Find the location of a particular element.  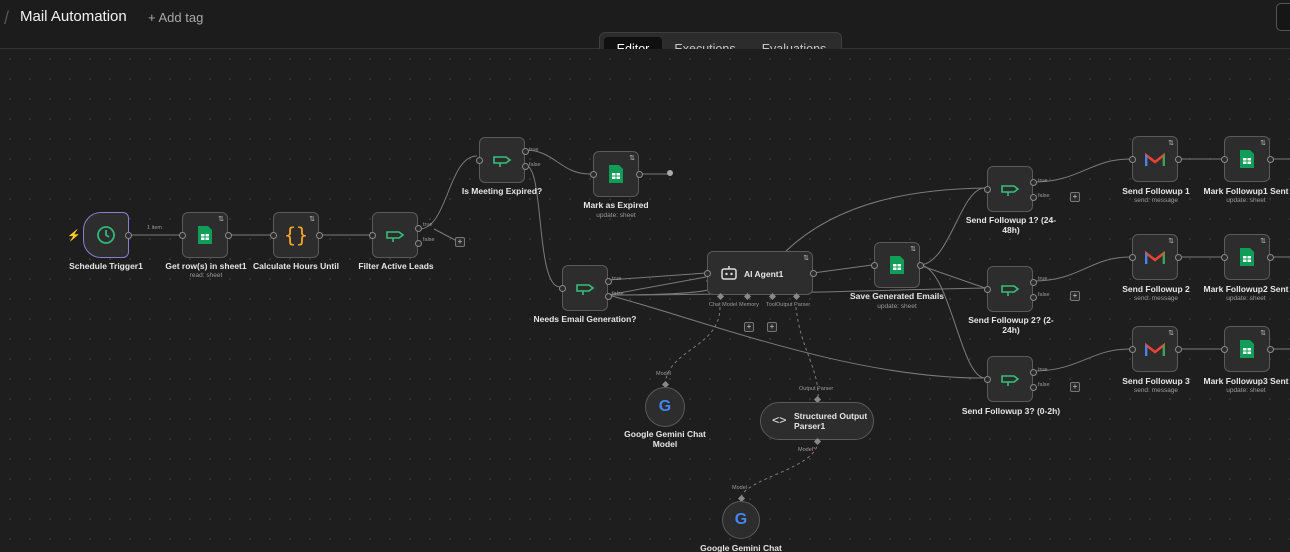

node-needs-email-generation is located at coordinates (585, 288).